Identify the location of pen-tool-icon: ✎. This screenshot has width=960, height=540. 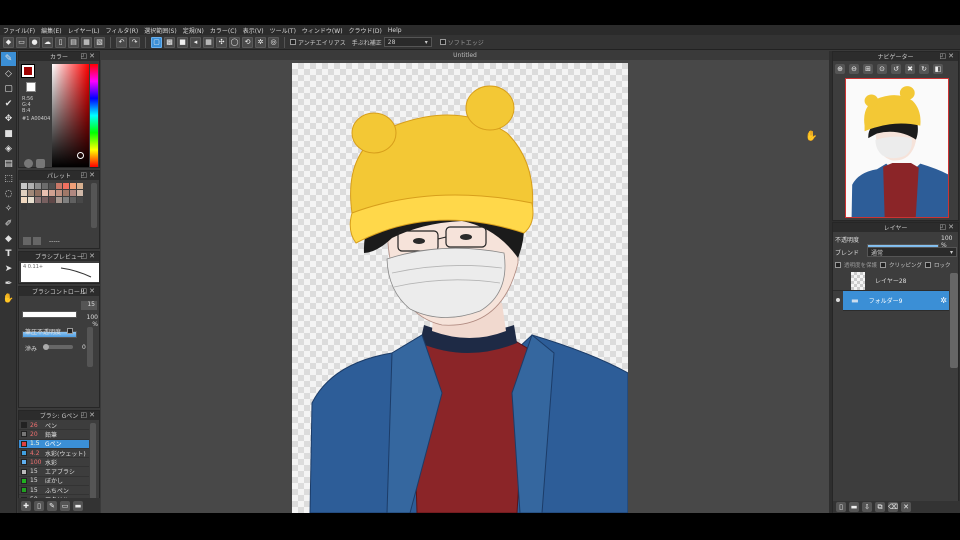
(8, 59).